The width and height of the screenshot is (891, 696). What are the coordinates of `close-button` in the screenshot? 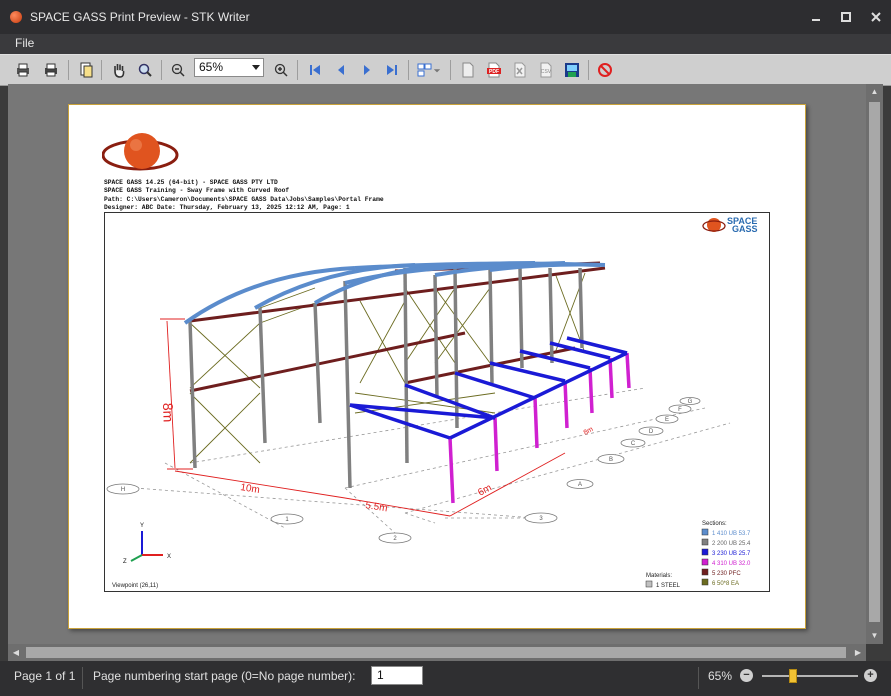 It's located at (876, 17).